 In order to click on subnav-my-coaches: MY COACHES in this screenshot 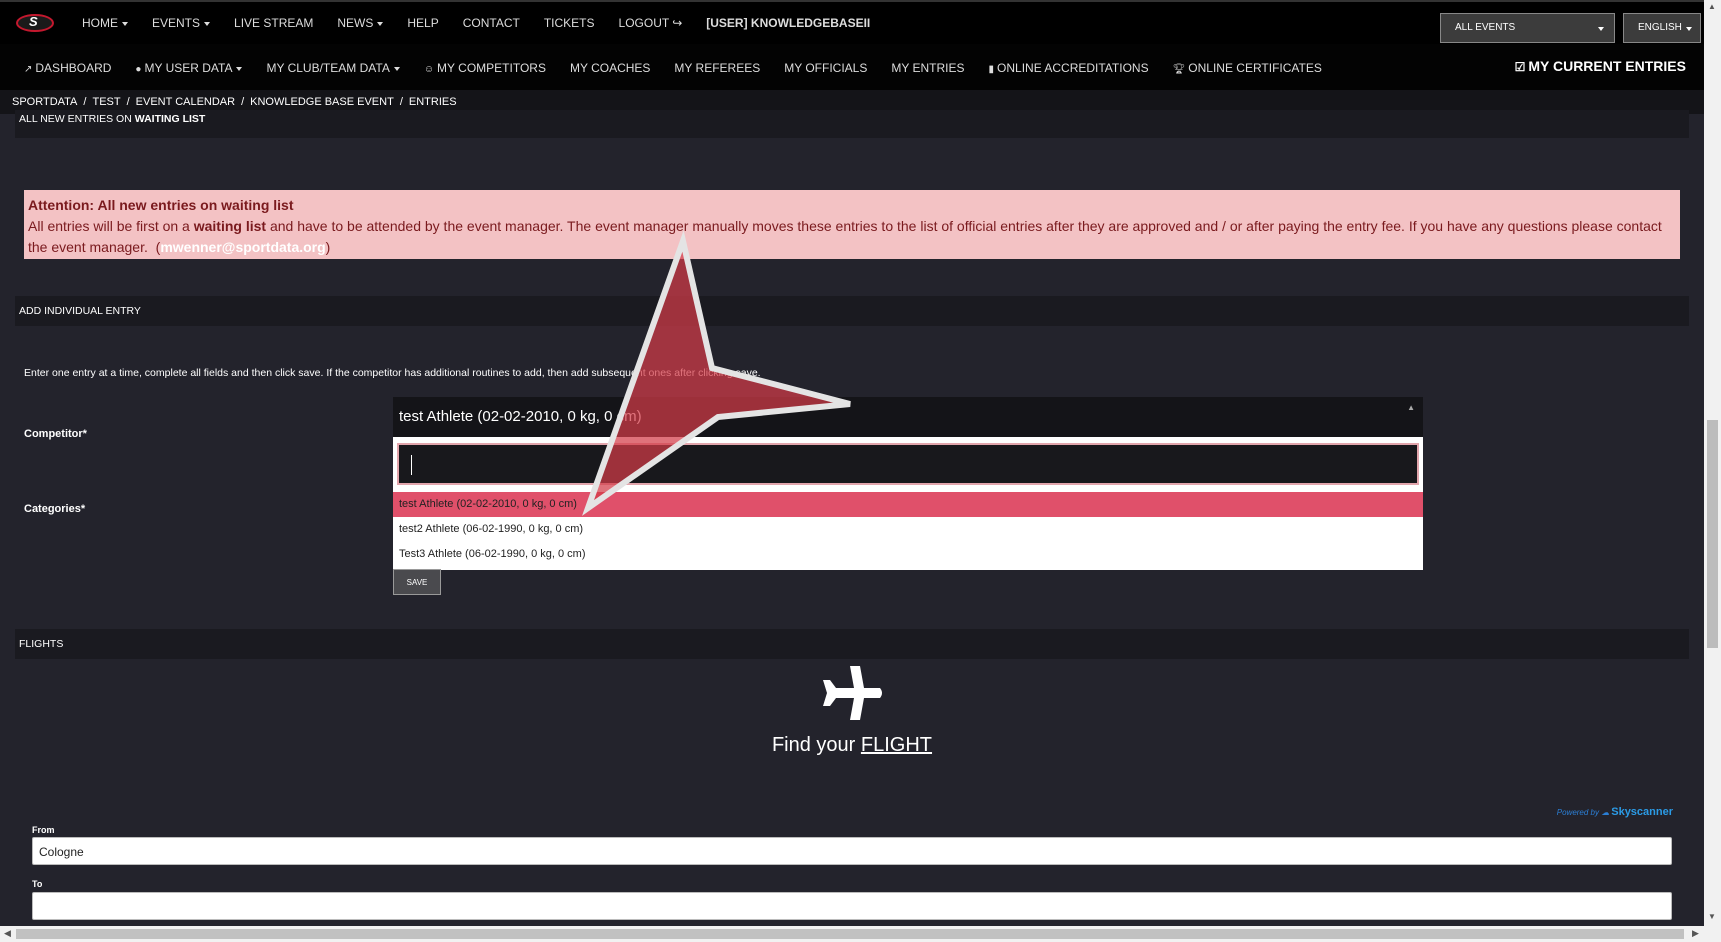, I will do `click(610, 68)`.